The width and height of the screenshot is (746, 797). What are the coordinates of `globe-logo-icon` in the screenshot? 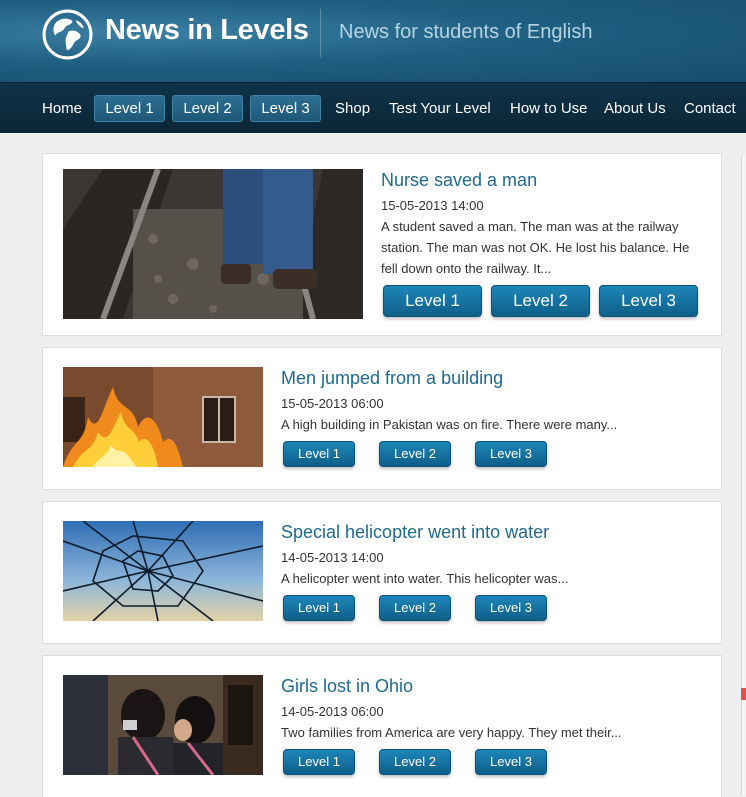 It's located at (67, 34).